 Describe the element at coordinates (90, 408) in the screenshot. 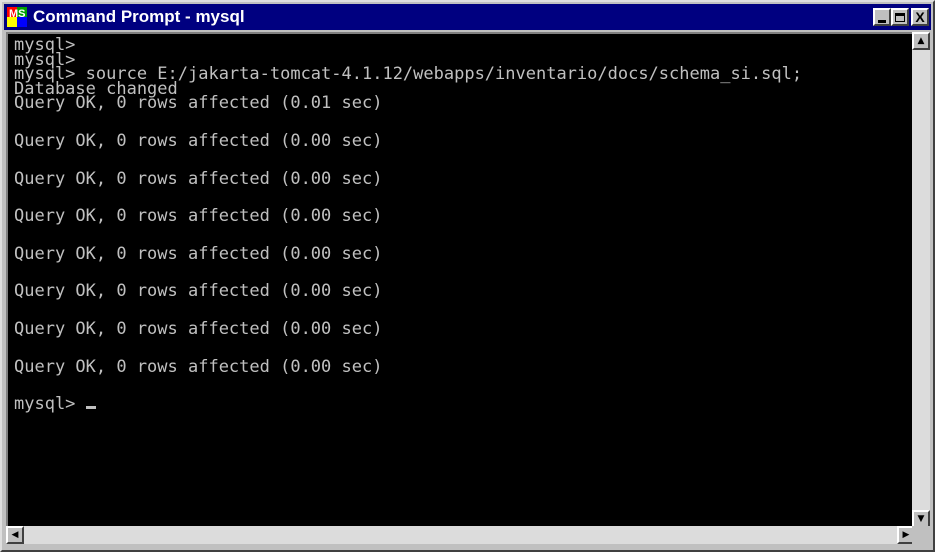

I see `text-cursor` at that location.